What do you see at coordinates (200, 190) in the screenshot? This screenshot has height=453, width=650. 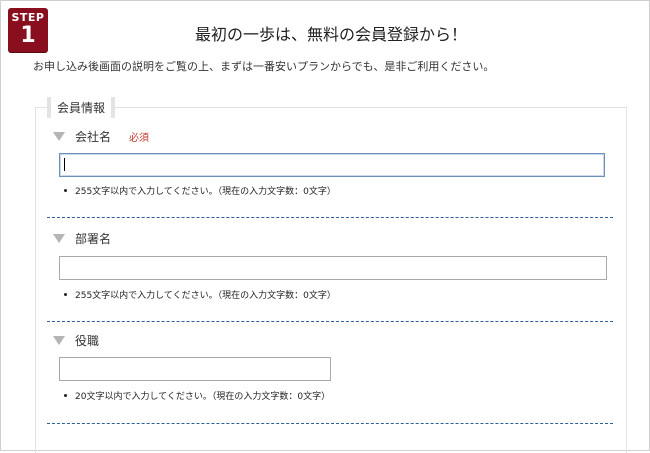 I see `company-hint: 255文字以内で入力してください。（現在の入力文字数：0文字）` at bounding box center [200, 190].